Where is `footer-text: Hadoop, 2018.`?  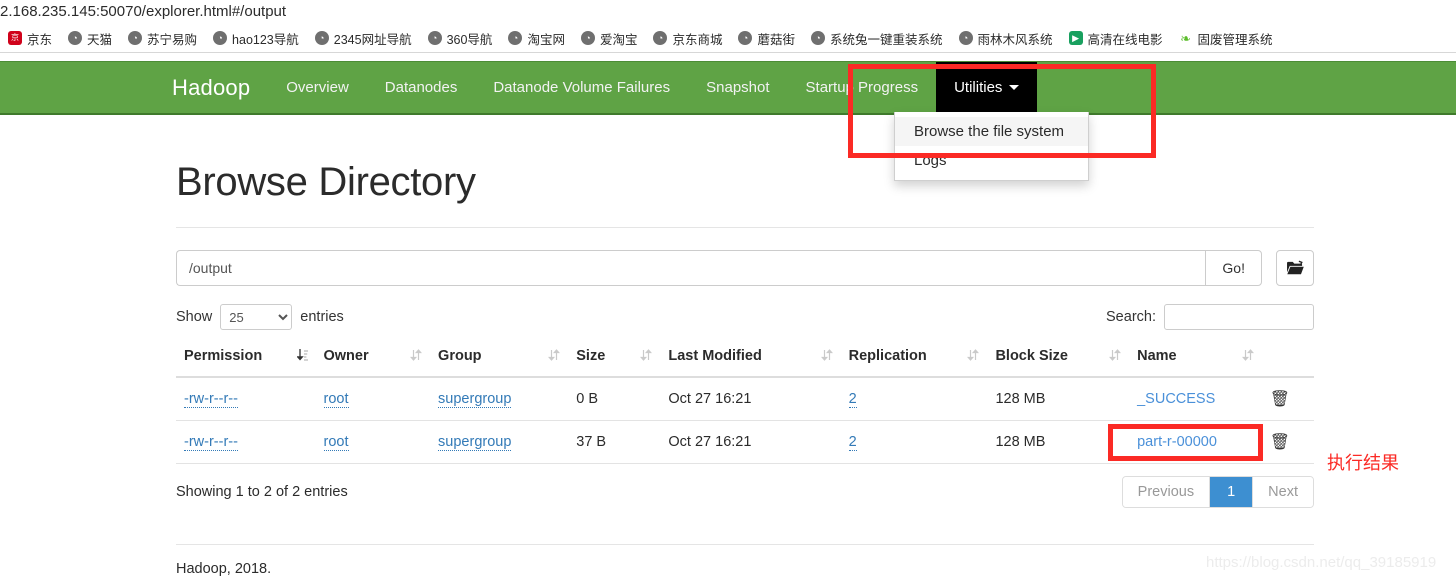
footer-text: Hadoop, 2018. is located at coordinates (224, 569).